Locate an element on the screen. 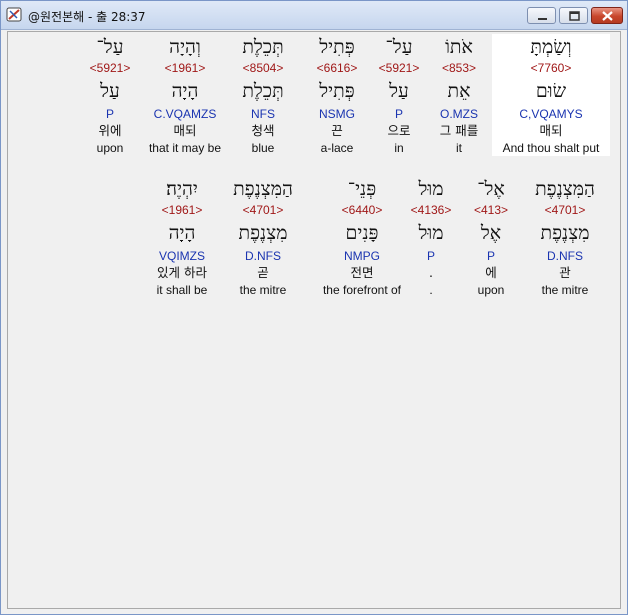 The height and width of the screenshot is (615, 628). minimize-icon is located at coordinates (542, 19).